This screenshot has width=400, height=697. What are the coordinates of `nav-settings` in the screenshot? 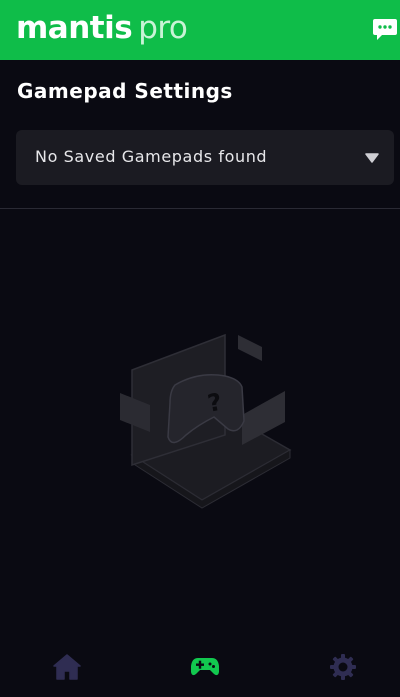 It's located at (343, 667).